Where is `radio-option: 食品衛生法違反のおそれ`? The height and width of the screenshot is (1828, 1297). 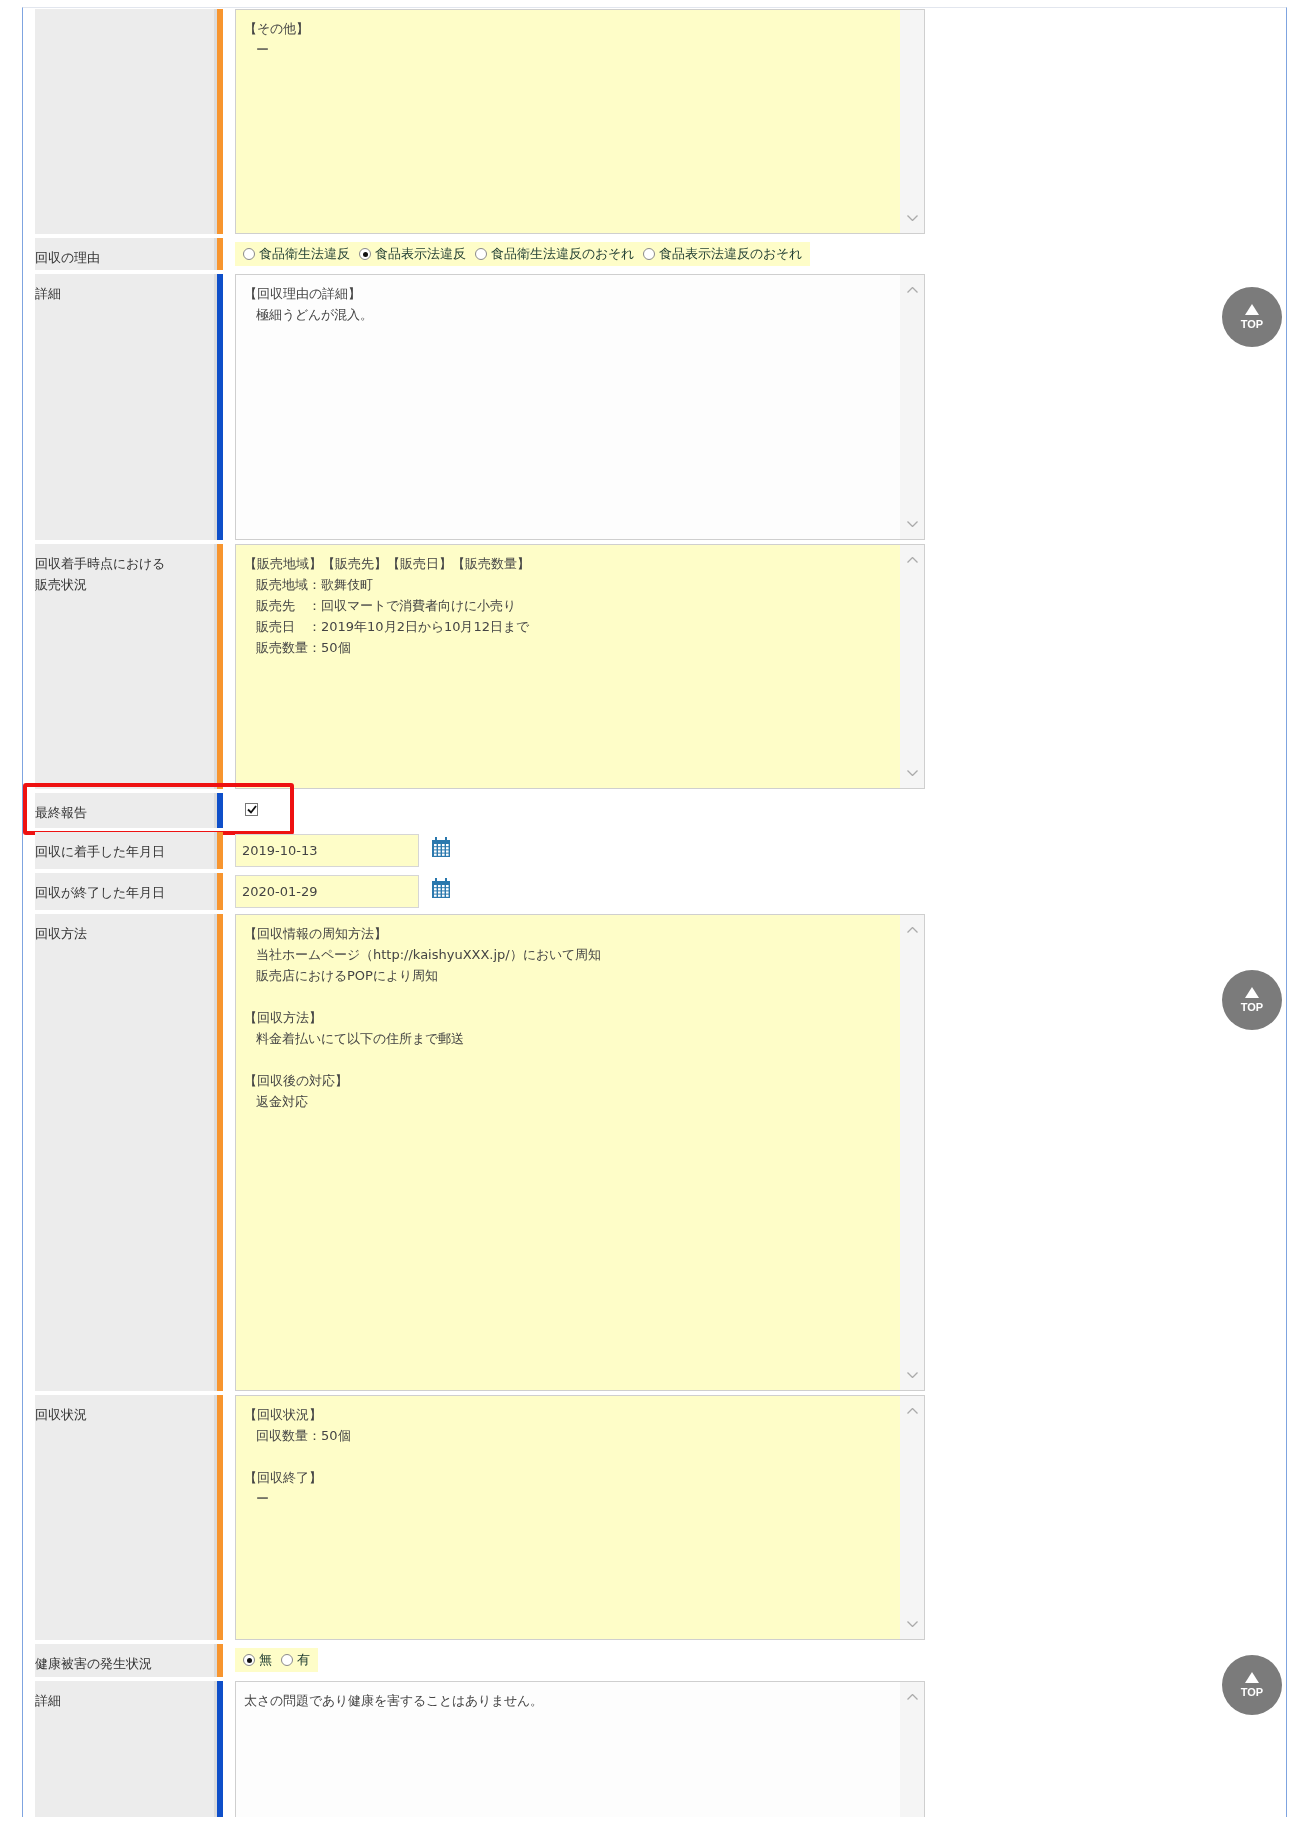 radio-option: 食品衛生法違反のおそれ is located at coordinates (554, 254).